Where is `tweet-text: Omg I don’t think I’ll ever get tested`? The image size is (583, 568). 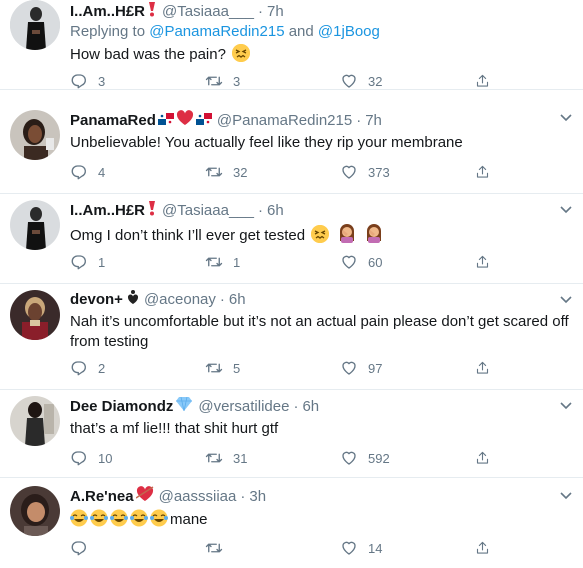
tweet-text: Omg I don’t think I’ll ever get tested is located at coordinates (321, 236).